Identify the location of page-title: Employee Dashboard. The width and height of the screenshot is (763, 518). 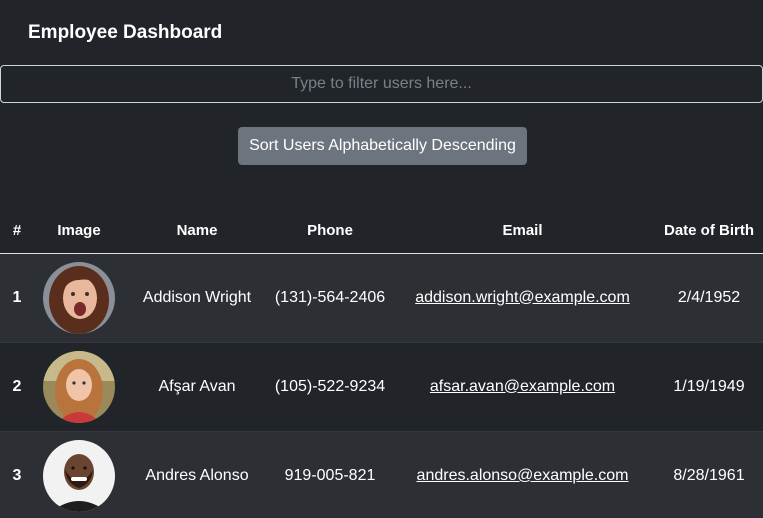
(125, 32).